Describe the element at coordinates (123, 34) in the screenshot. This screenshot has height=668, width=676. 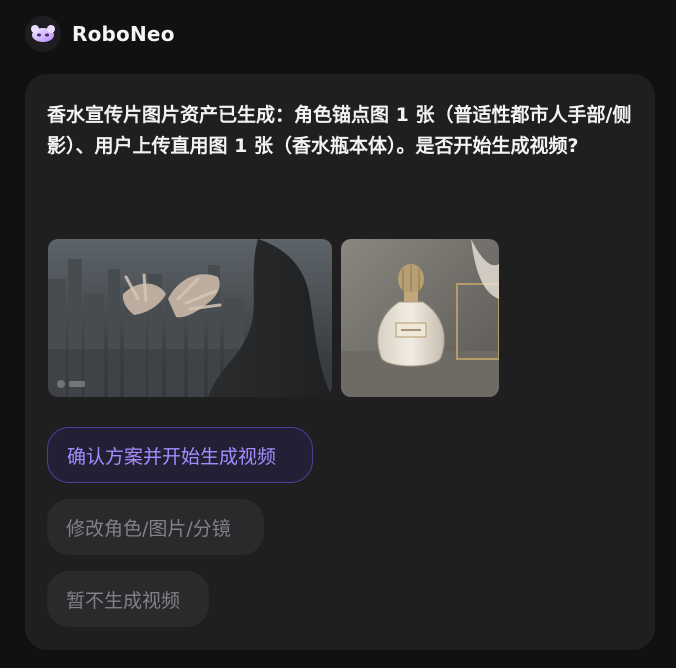
I see `app-name: RoboNeo` at that location.